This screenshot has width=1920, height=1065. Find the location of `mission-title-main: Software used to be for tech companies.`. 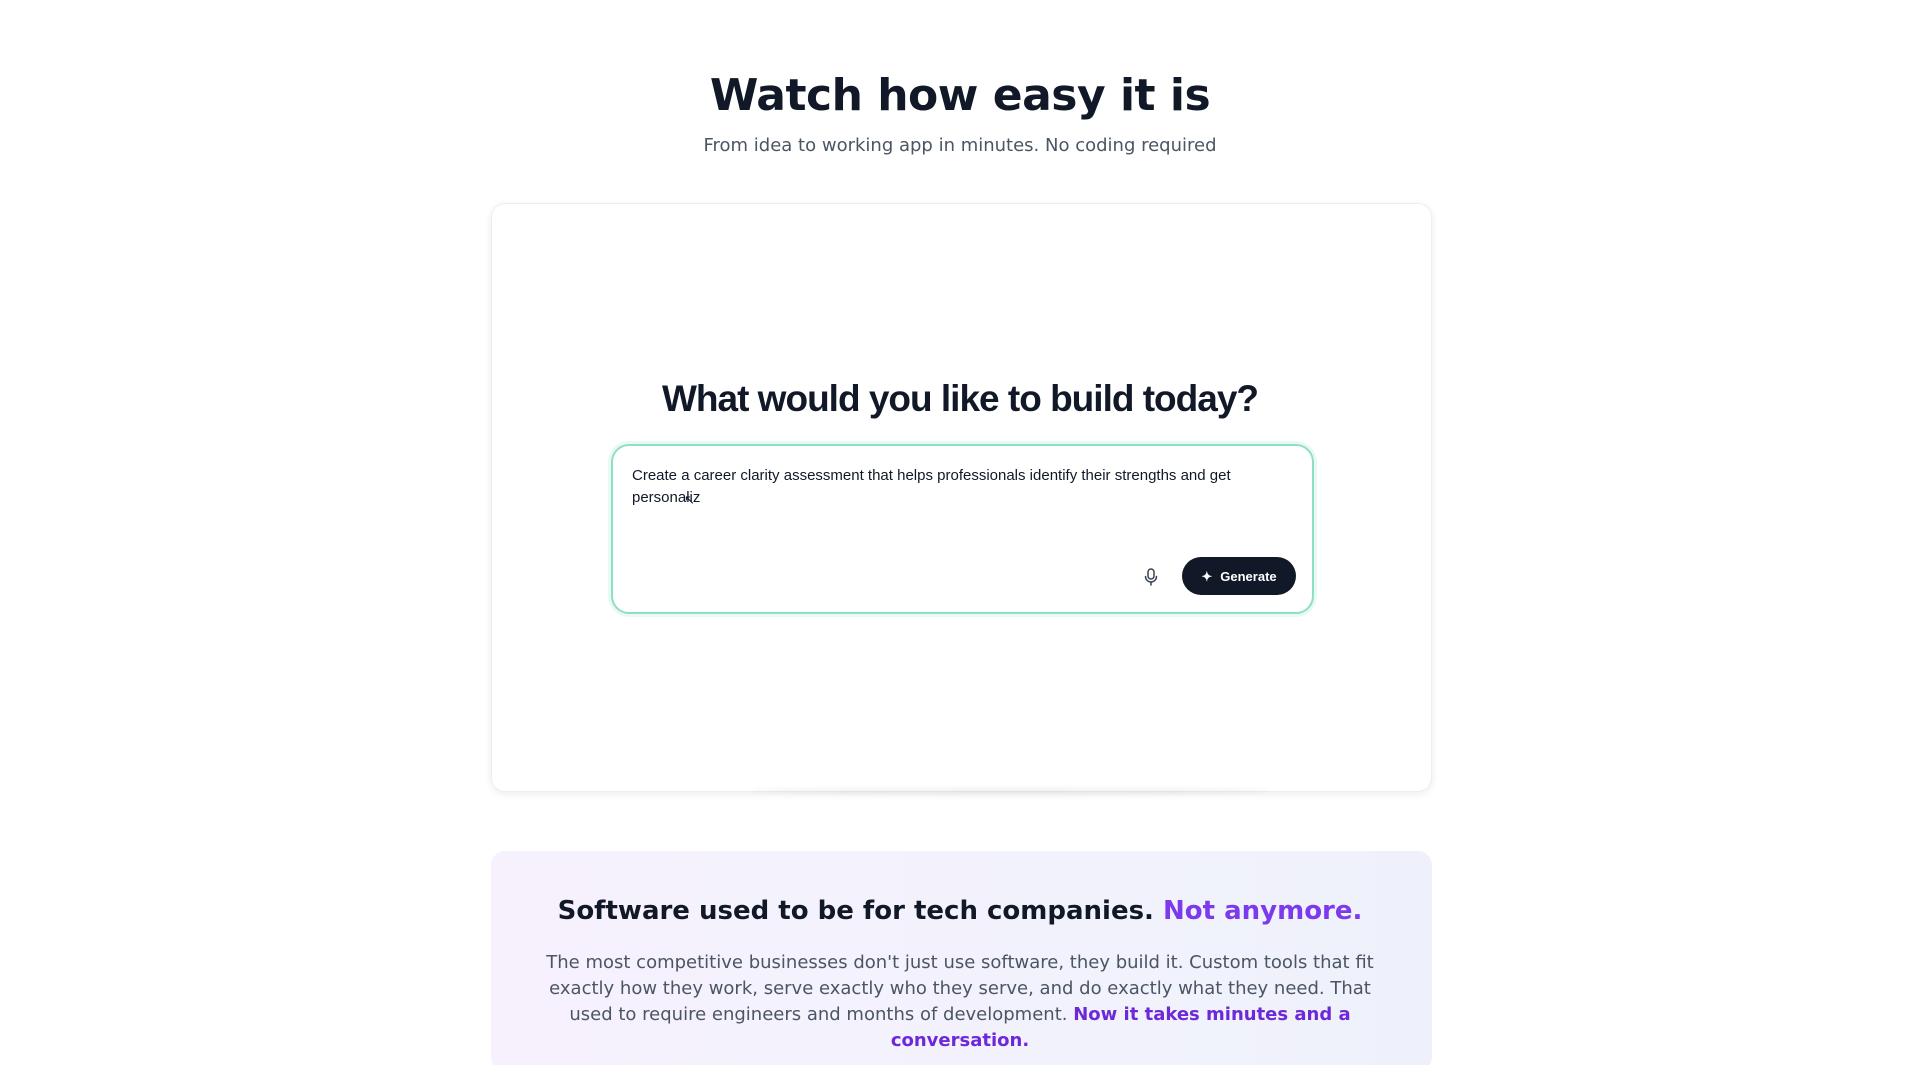

mission-title-main: Software used to be for tech companies. is located at coordinates (855, 911).